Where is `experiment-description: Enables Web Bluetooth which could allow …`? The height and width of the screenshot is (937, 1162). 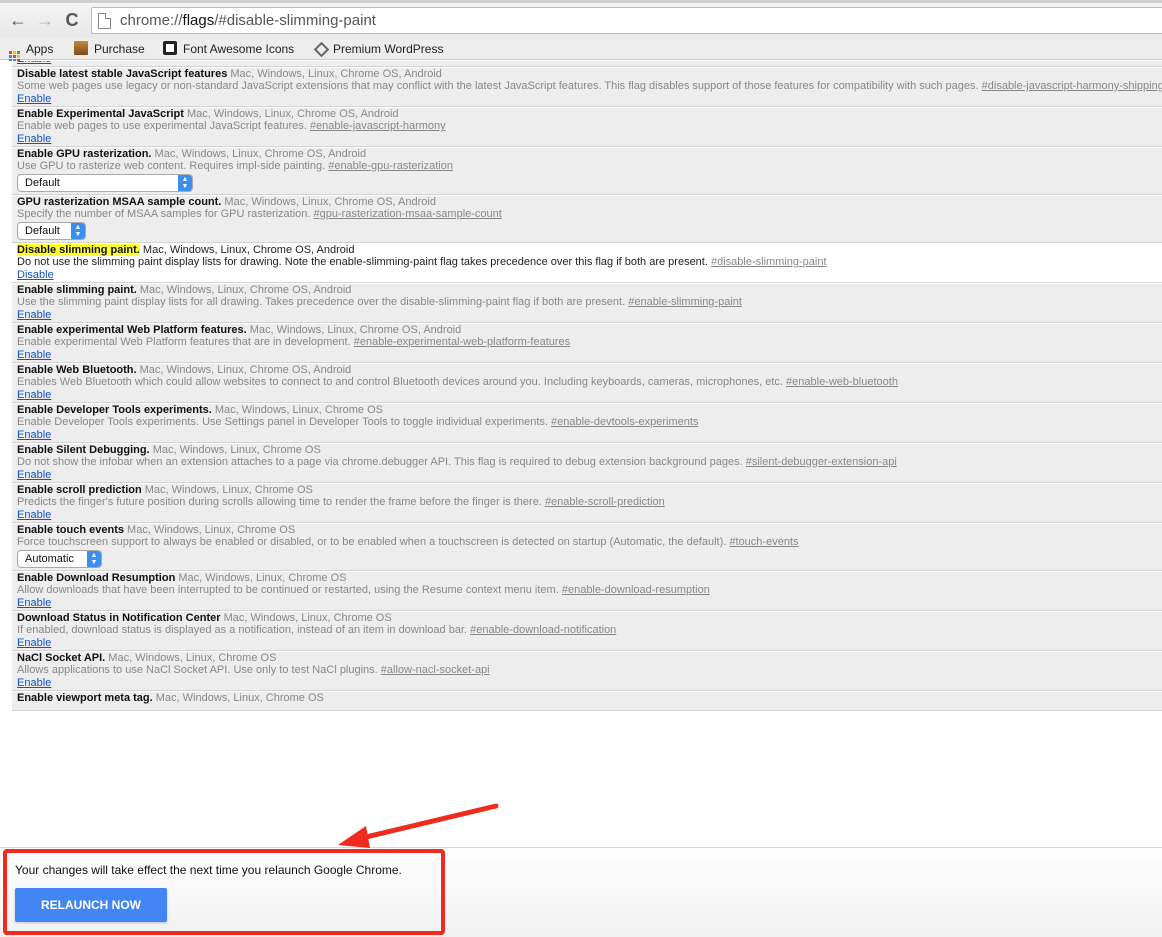
experiment-description: Enables Web Bluetooth which could allow … is located at coordinates (589, 382).